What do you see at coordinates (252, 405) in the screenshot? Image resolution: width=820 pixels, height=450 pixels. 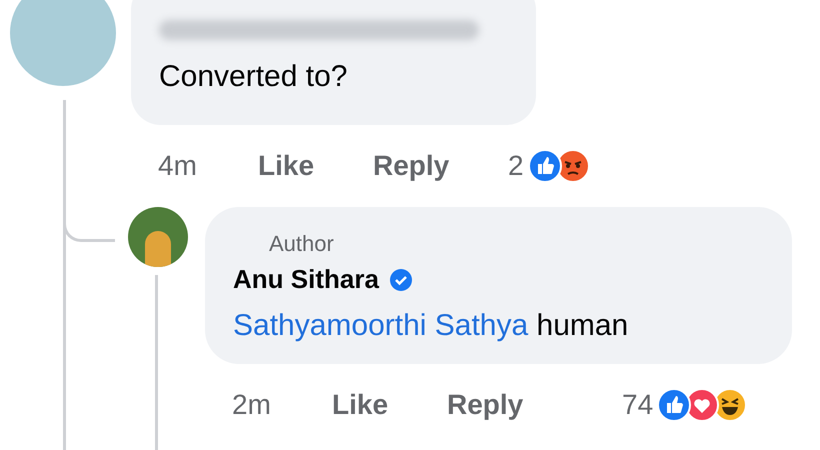 I see `comment-time: 2m` at bounding box center [252, 405].